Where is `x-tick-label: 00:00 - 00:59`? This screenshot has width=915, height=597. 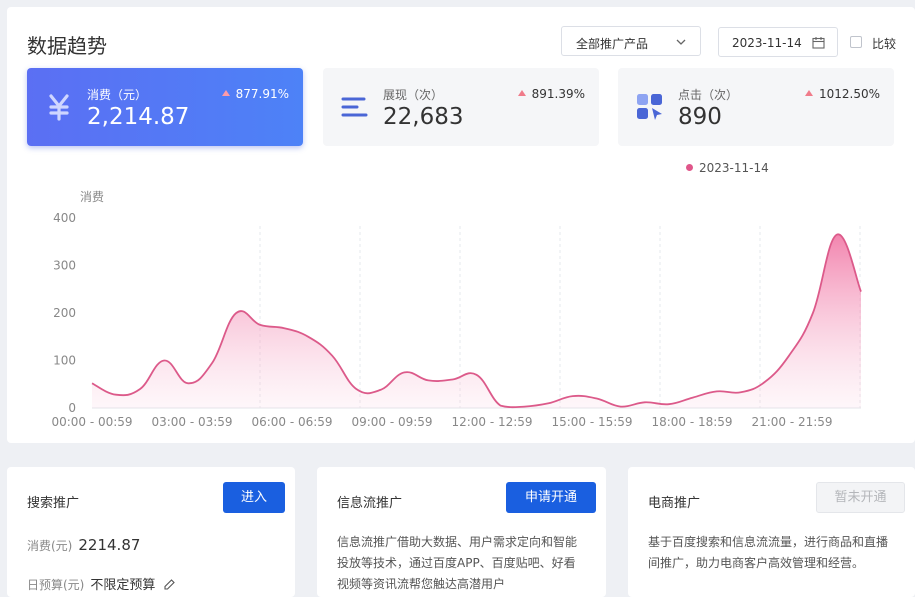
x-tick-label: 00:00 - 00:59 is located at coordinates (91, 422).